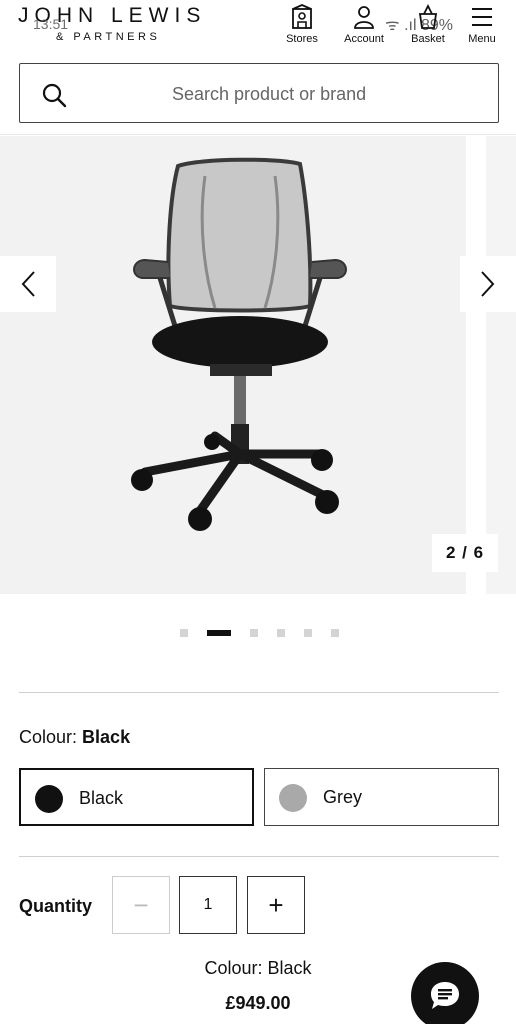 The image size is (516, 1024). I want to click on store-icon, so click(302, 16).